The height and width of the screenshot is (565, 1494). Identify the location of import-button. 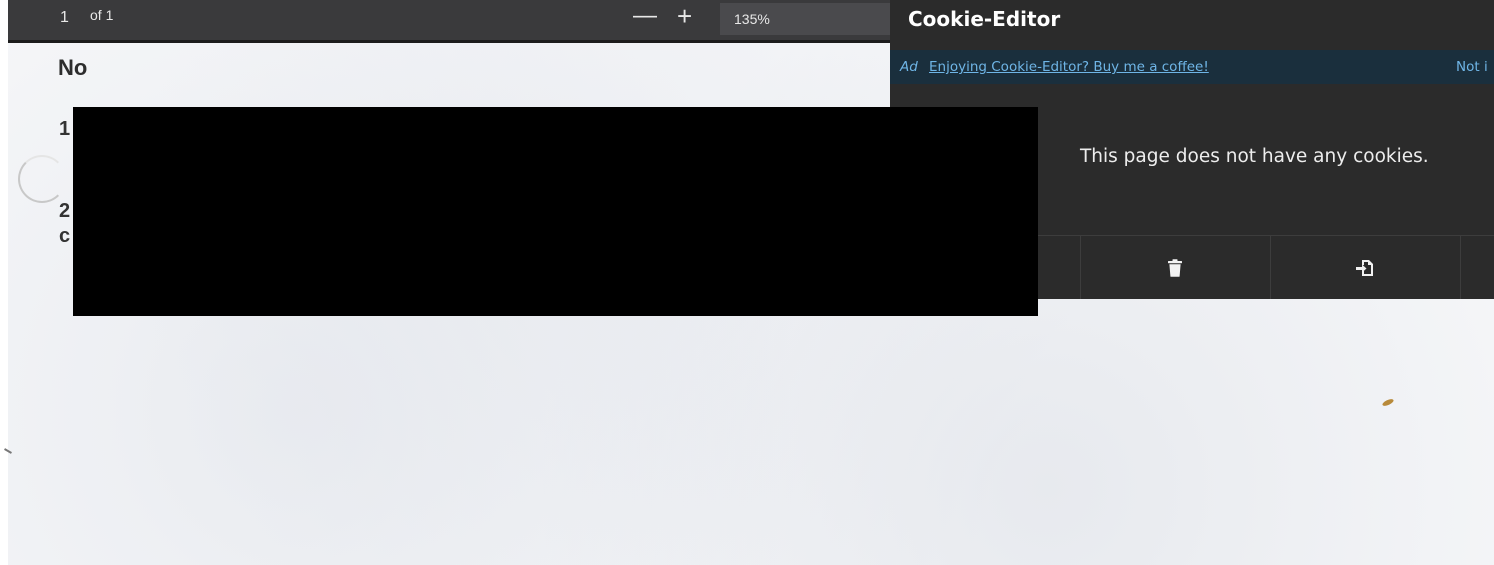
(1364, 267).